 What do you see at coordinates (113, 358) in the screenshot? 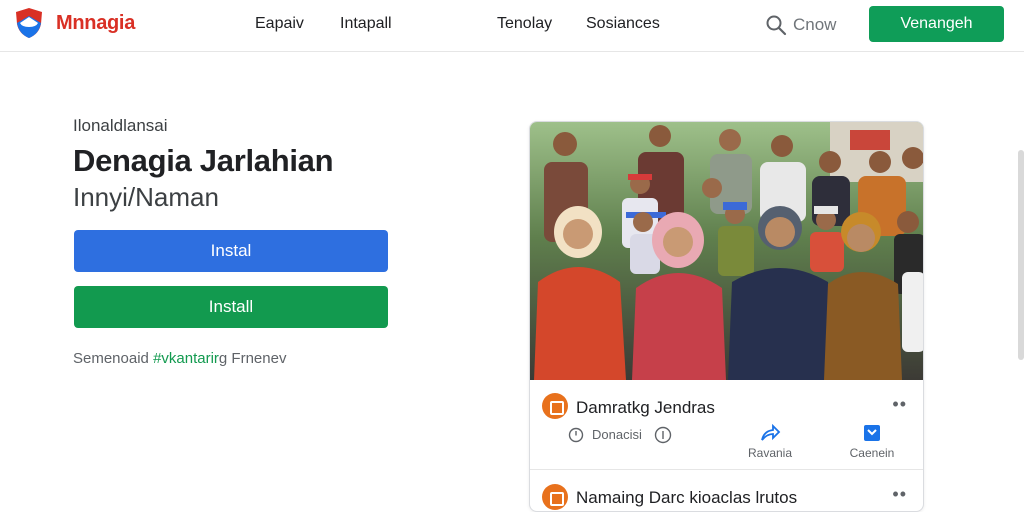
I see `hero-note-prefix: Semenoaid` at bounding box center [113, 358].